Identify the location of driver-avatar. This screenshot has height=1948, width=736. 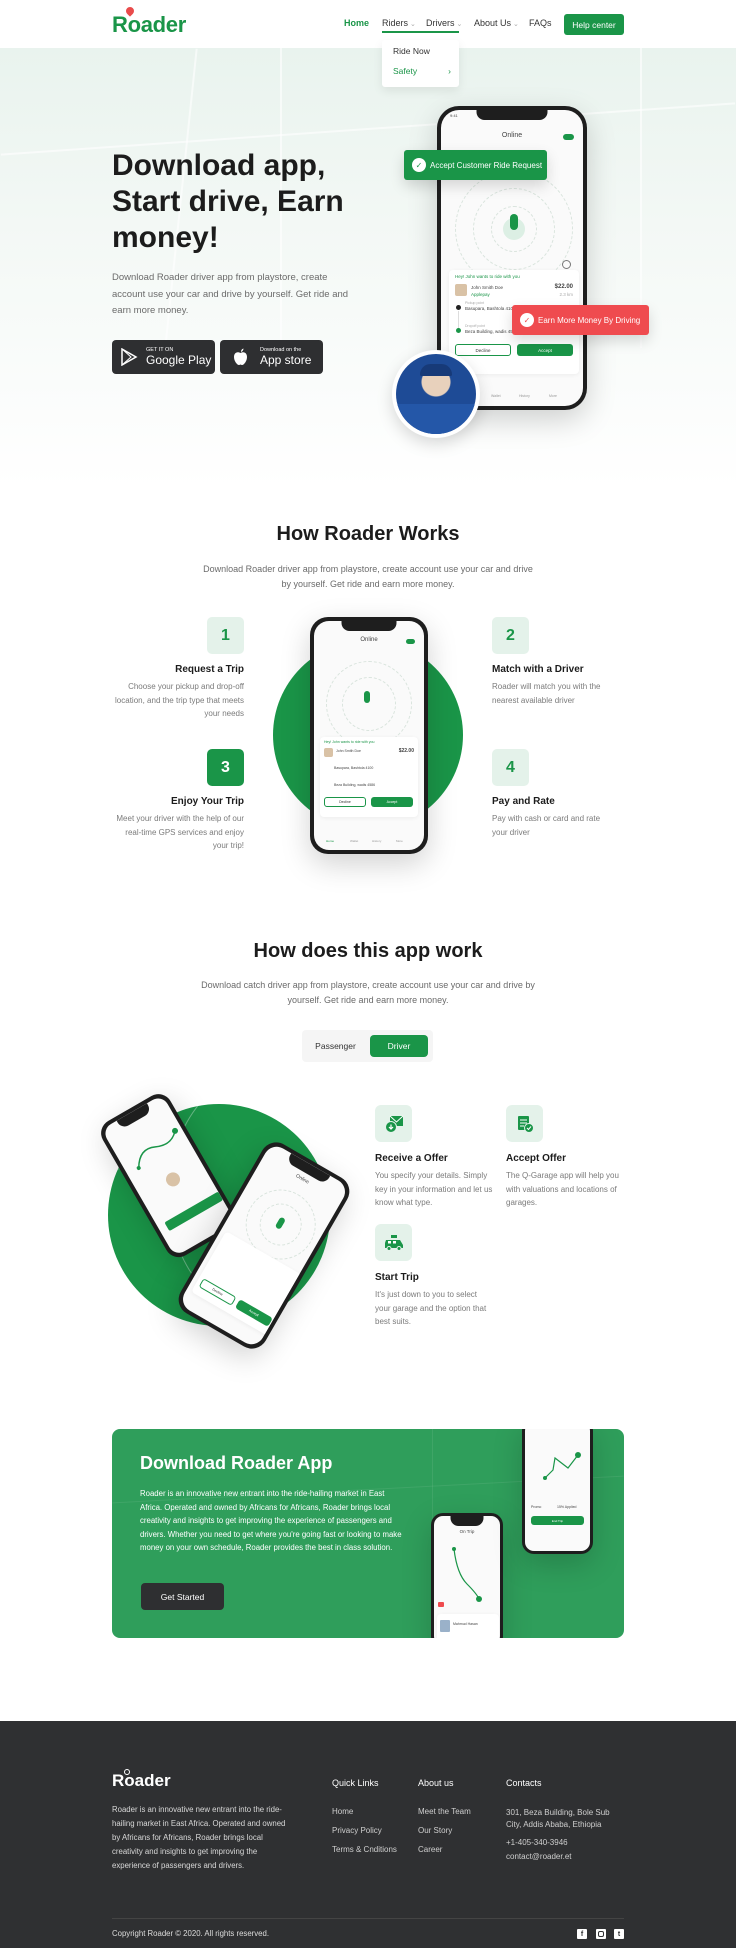
(436, 394).